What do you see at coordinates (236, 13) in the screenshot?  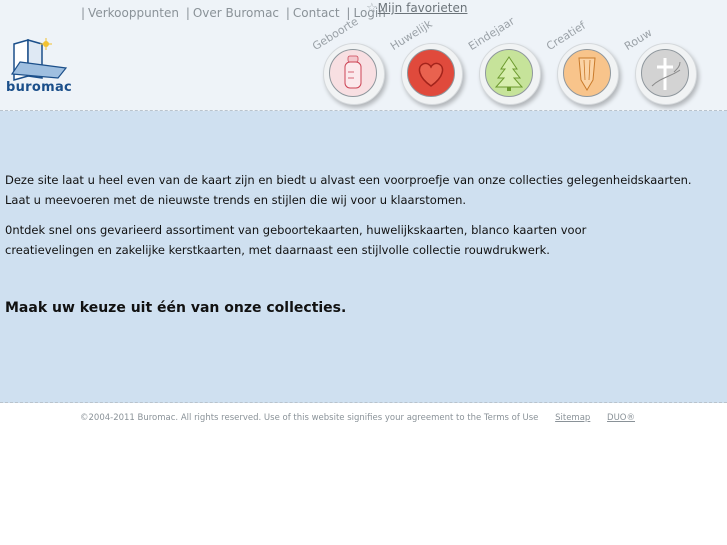 I see `nav-link-over-buromac: Over Buromac` at bounding box center [236, 13].